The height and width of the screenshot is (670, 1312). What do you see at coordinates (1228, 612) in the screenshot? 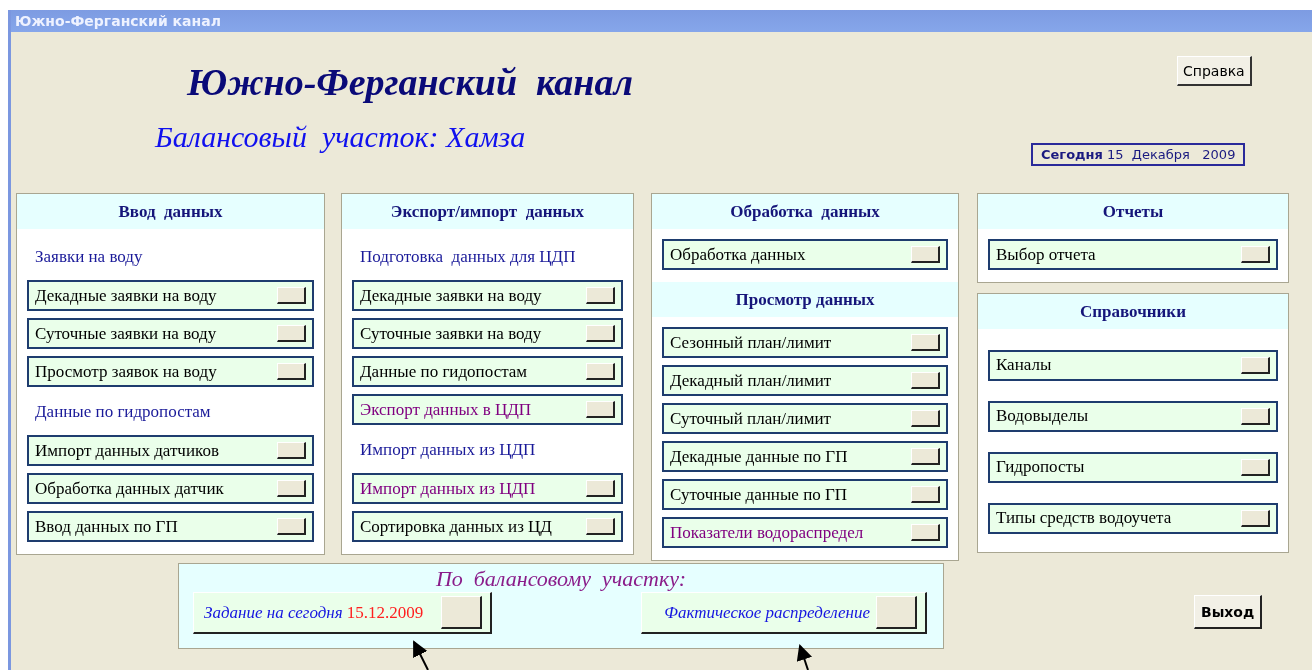
I see `exit-button: Выход` at bounding box center [1228, 612].